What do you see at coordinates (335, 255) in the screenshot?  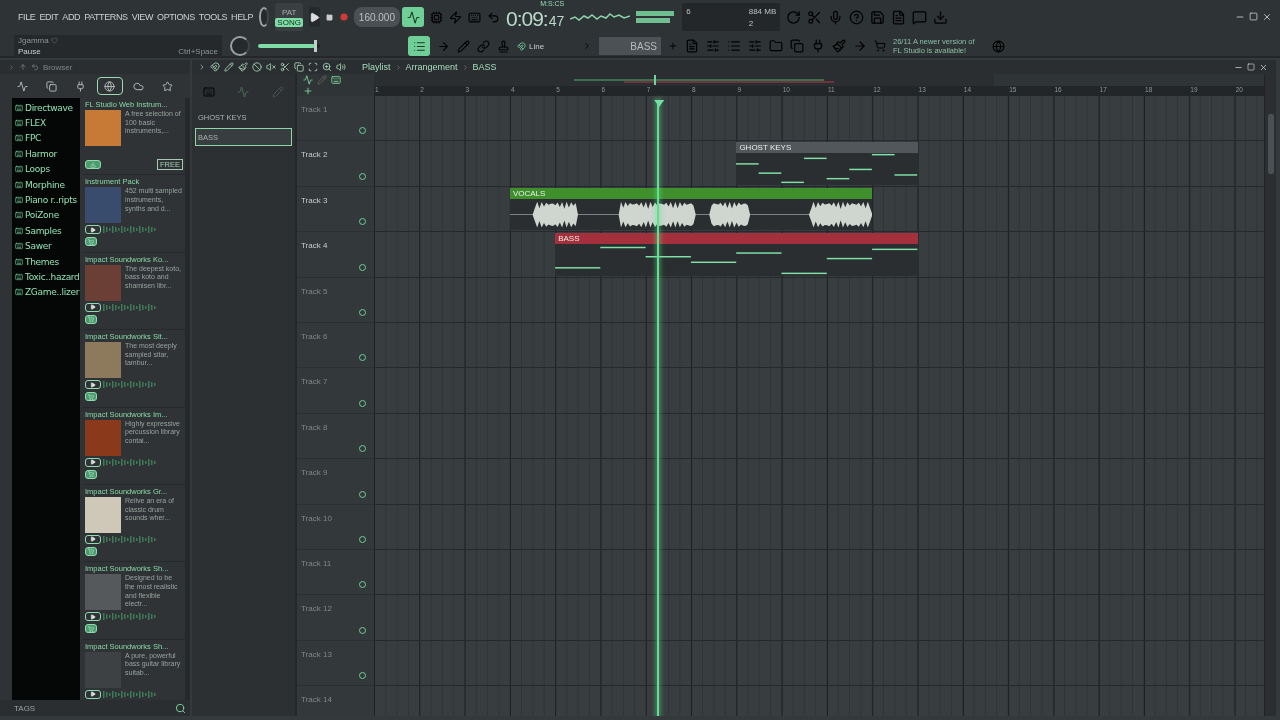 I see `track-header: Track 4` at bounding box center [335, 255].